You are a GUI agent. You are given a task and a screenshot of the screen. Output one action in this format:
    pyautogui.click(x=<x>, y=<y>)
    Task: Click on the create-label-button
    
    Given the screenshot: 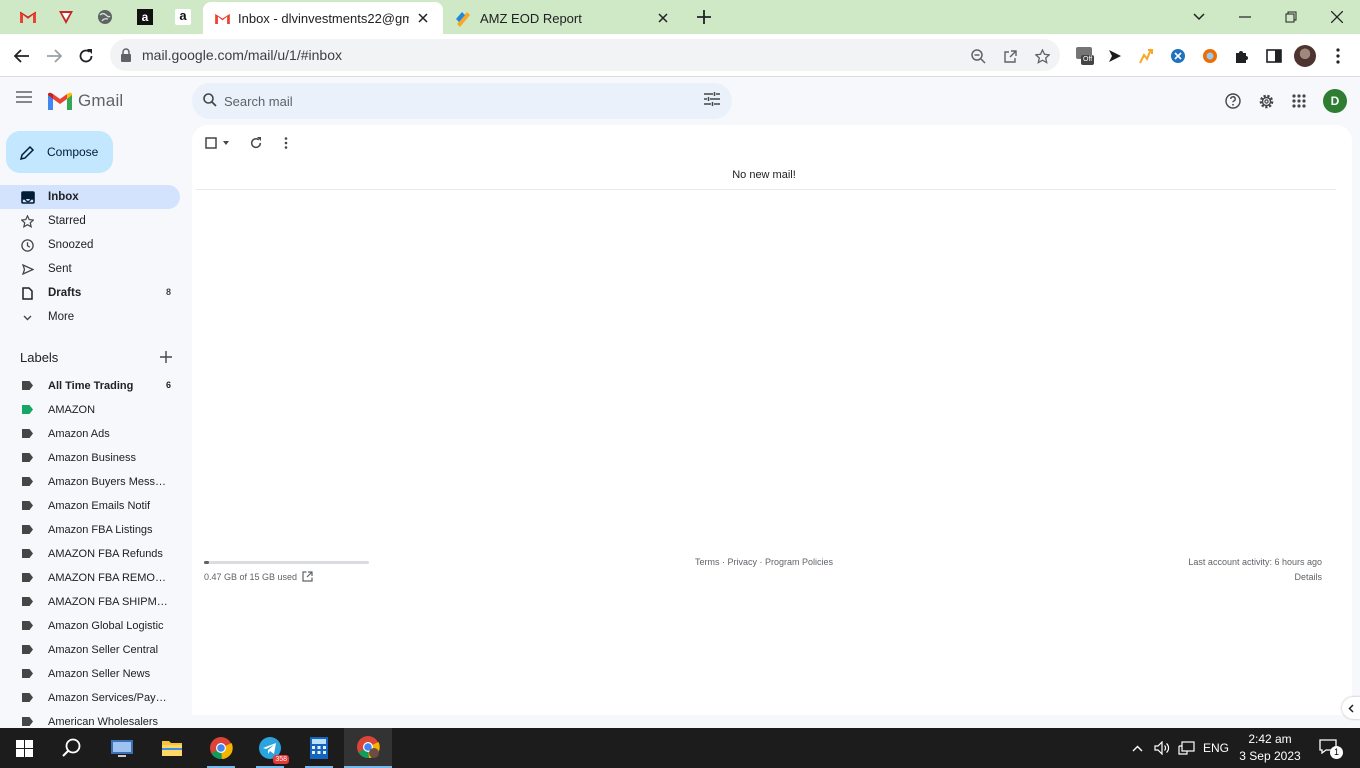 What is the action you would take?
    pyautogui.click(x=166, y=357)
    